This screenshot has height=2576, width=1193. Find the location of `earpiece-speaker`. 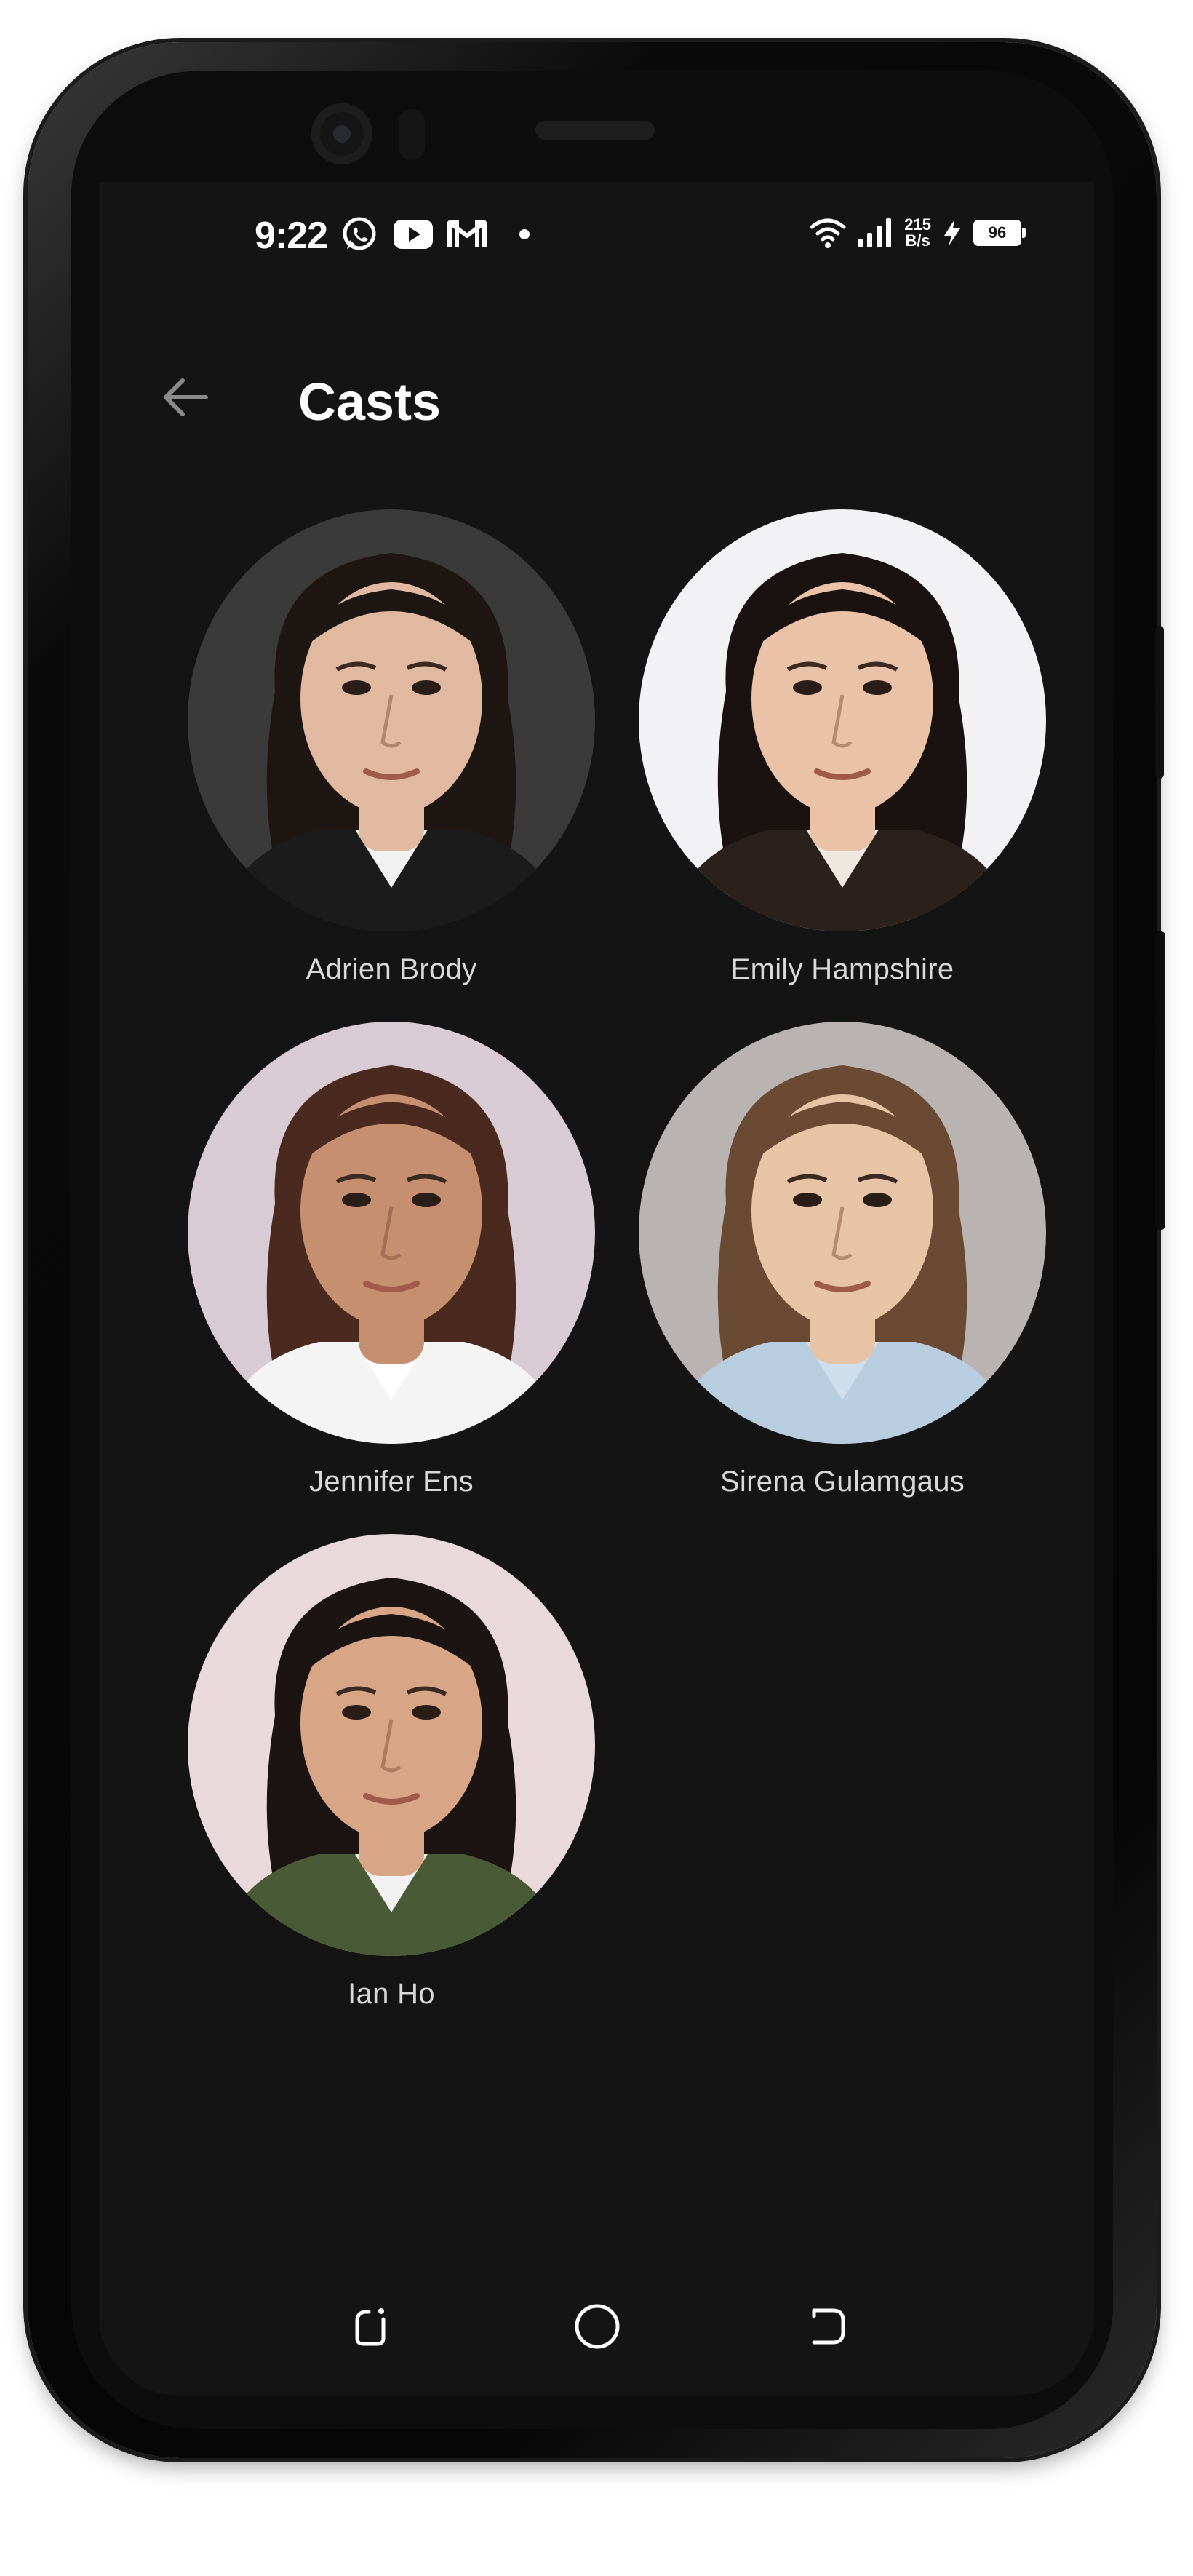

earpiece-speaker is located at coordinates (595, 130).